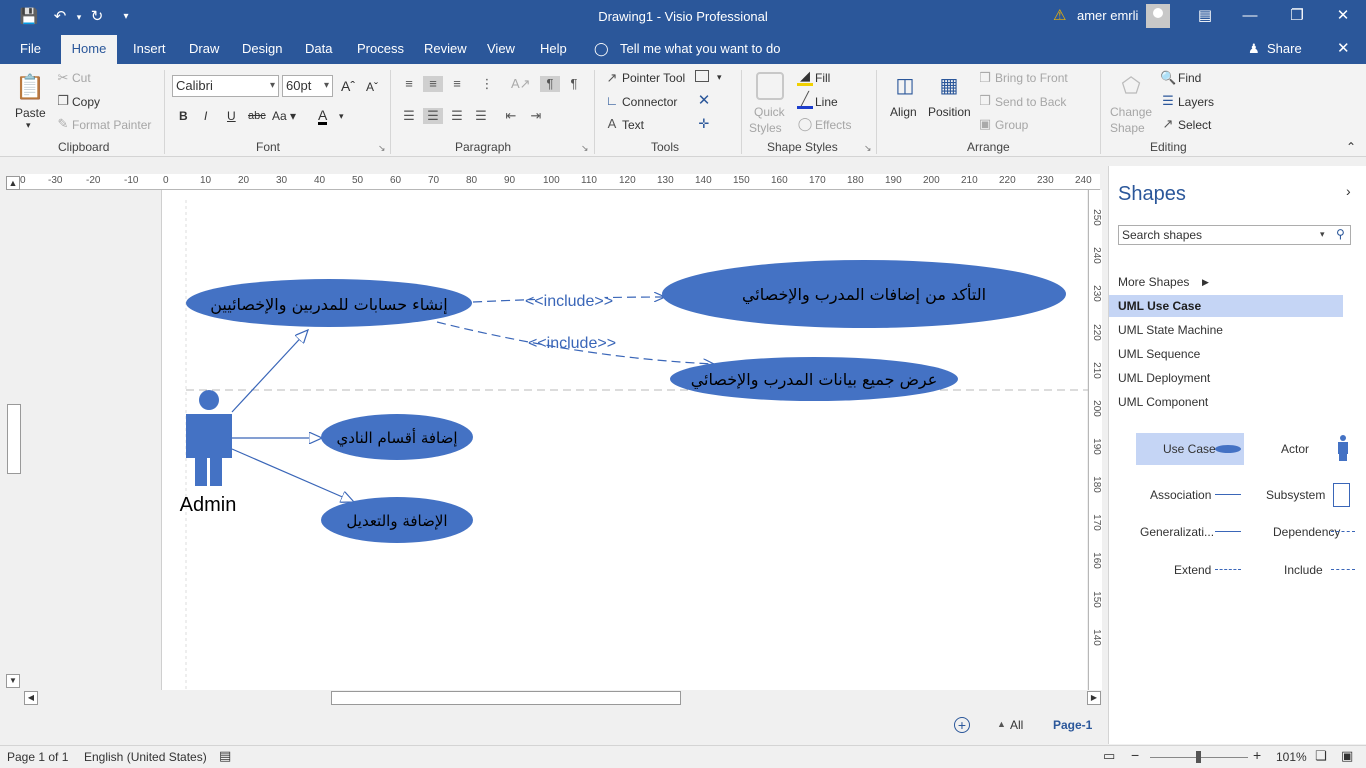 This screenshot has width=1366, height=768. I want to click on scroll-right-icon: ▶, so click(1094, 698).